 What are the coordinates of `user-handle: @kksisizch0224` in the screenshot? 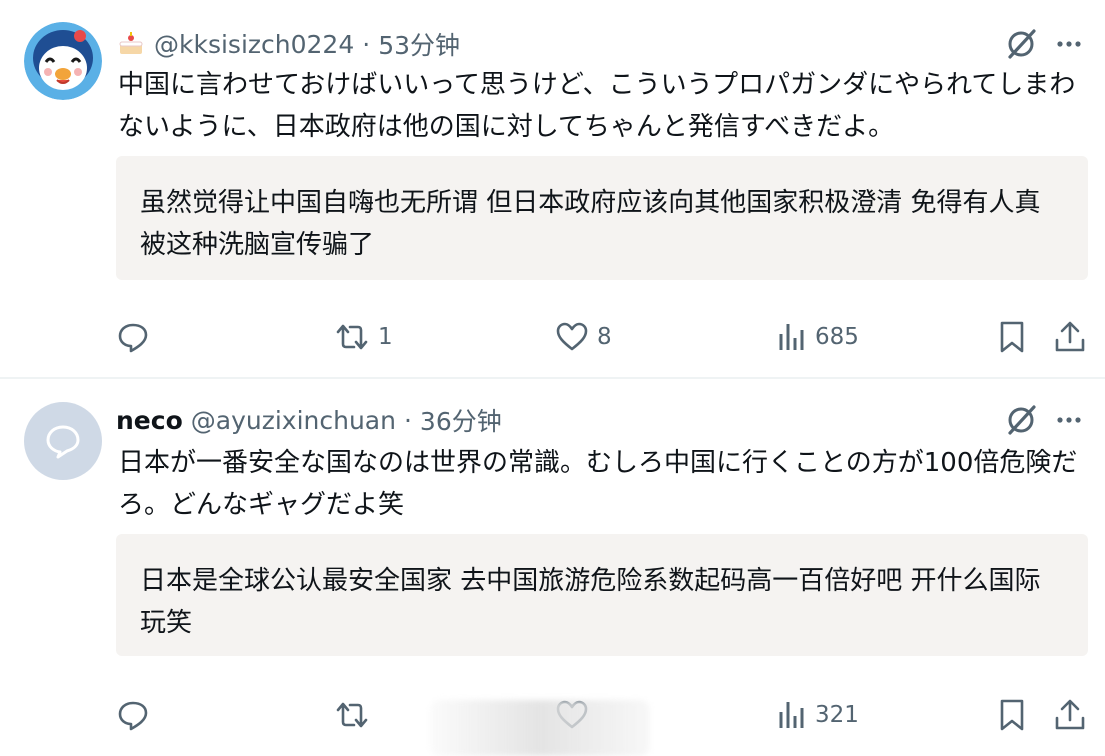 It's located at (254, 44).